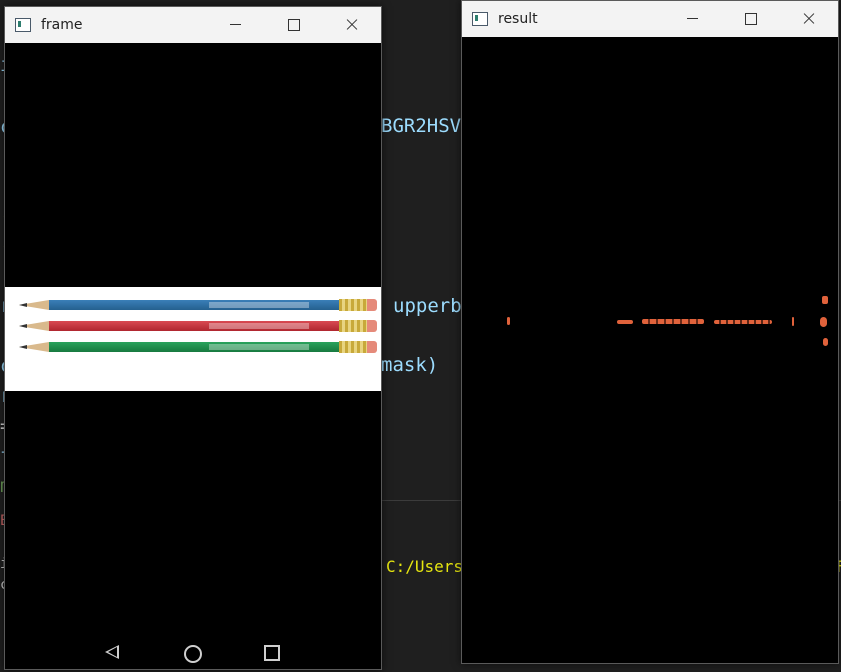 The width and height of the screenshot is (841, 672). Describe the element at coordinates (429, 566) in the screenshot. I see `terminal-path: C:/Users/` at that location.